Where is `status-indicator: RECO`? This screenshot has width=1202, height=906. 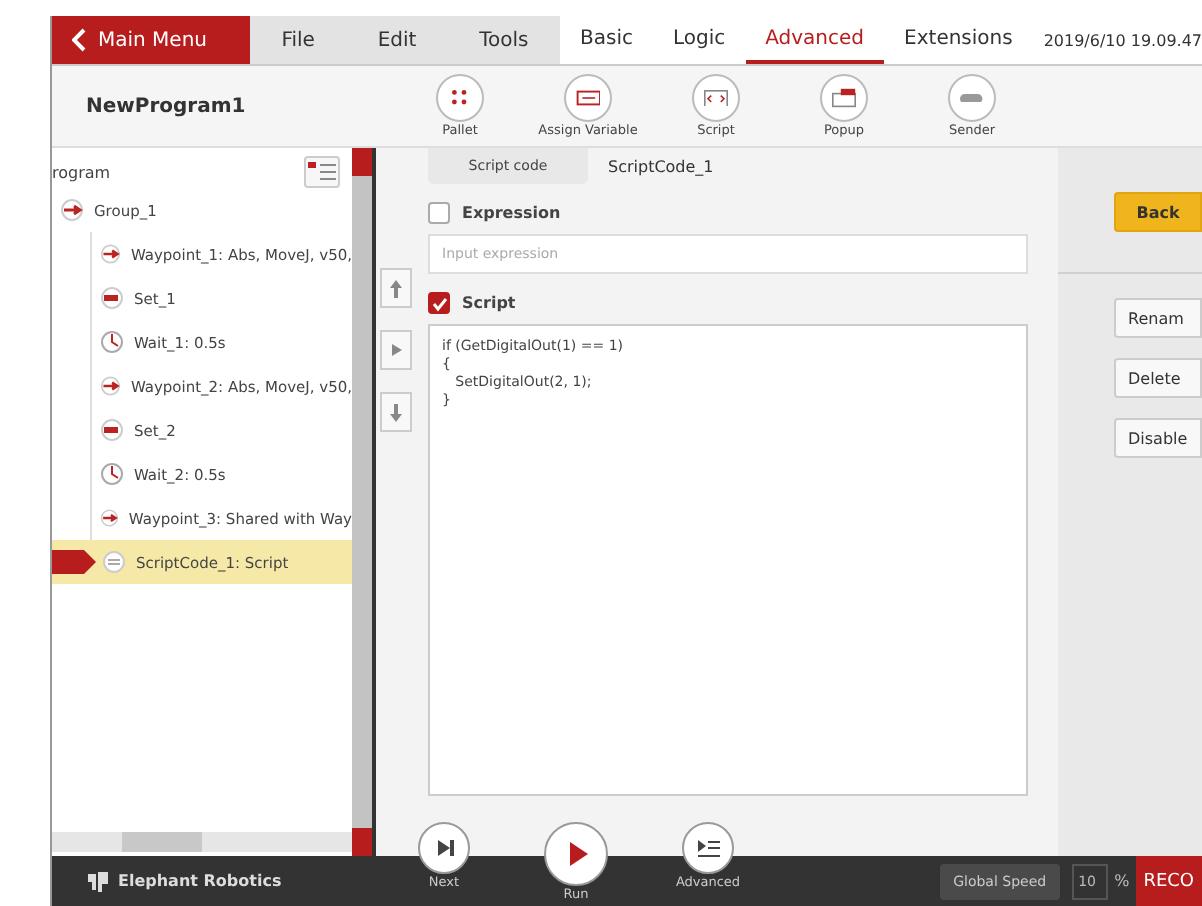 status-indicator: RECO is located at coordinates (1168, 881).